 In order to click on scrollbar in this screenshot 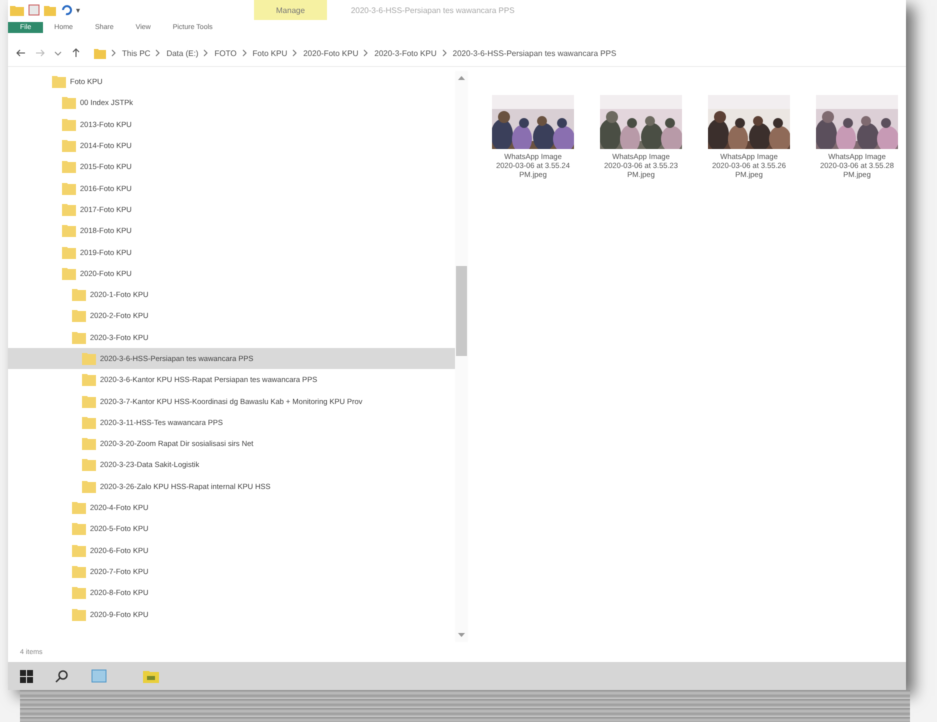, I will do `click(461, 356)`.